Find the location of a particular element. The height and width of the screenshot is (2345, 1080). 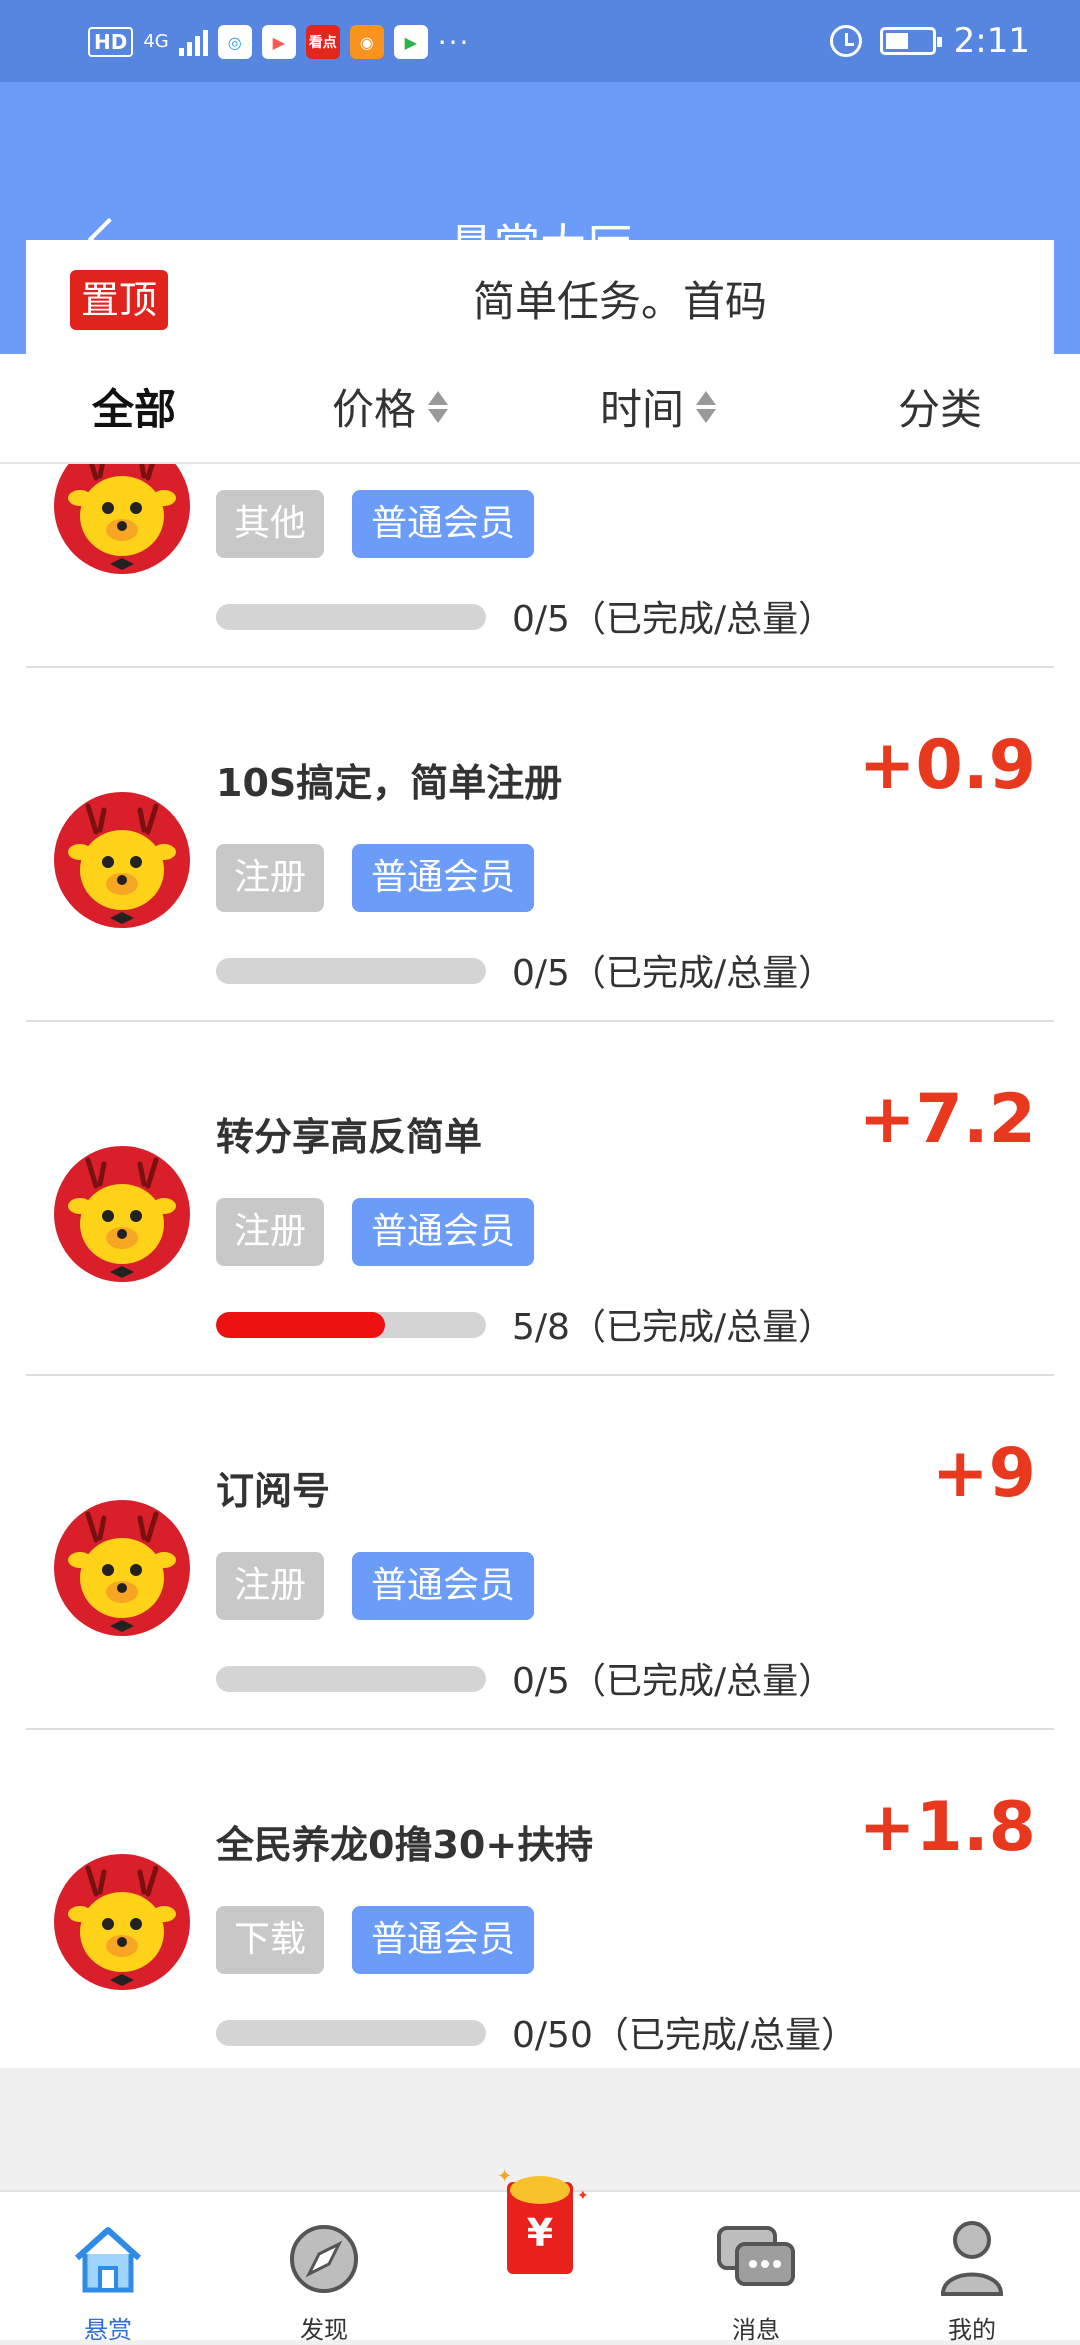

reward-amount: +1.8 is located at coordinates (947, 1827).